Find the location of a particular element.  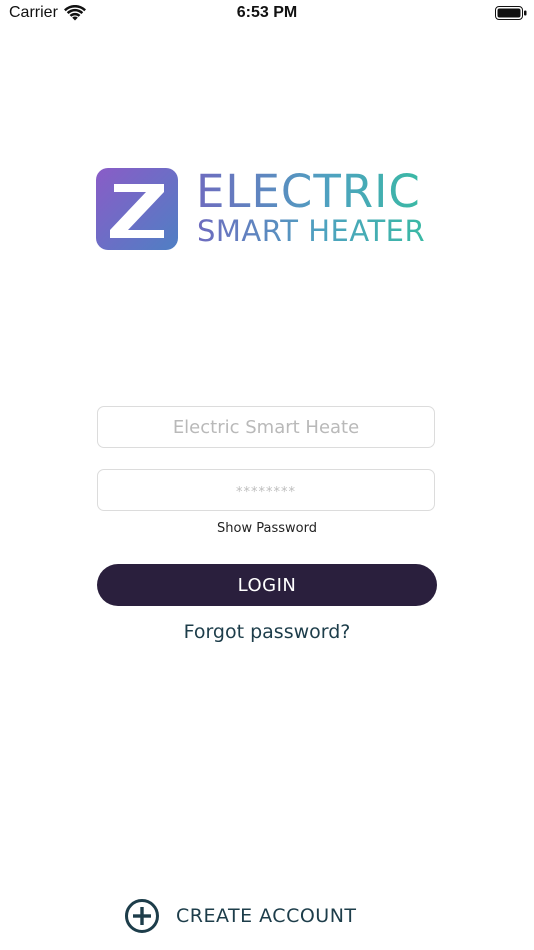

logo-mark-icon is located at coordinates (137, 209).